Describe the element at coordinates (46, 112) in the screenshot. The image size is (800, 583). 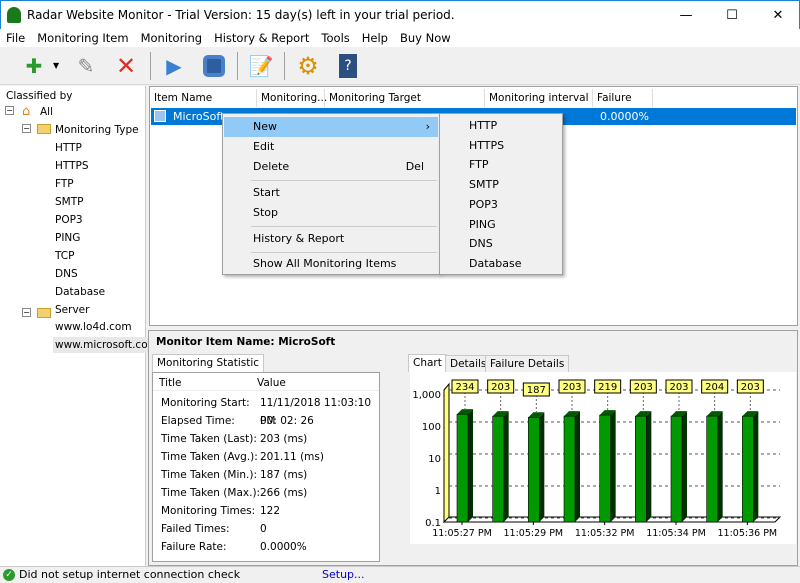
I see `tree-node-all: All` at that location.